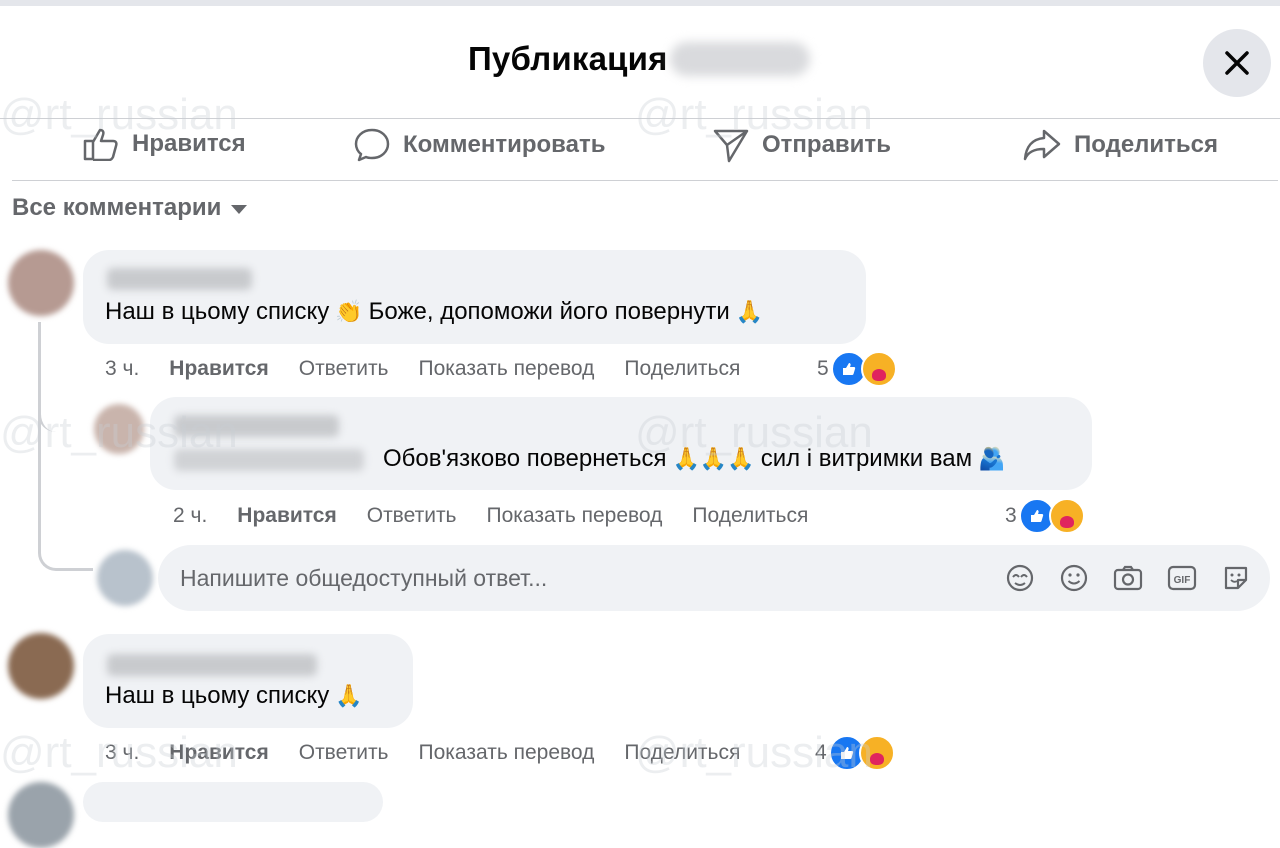  Describe the element at coordinates (1074, 578) in the screenshot. I see `emoji-icon` at that location.